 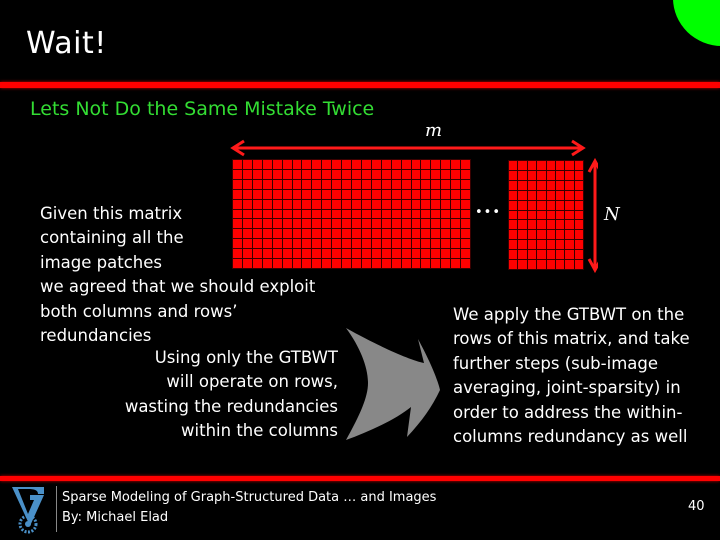 I want to click on arrow-right-icon, so click(x=393, y=384).